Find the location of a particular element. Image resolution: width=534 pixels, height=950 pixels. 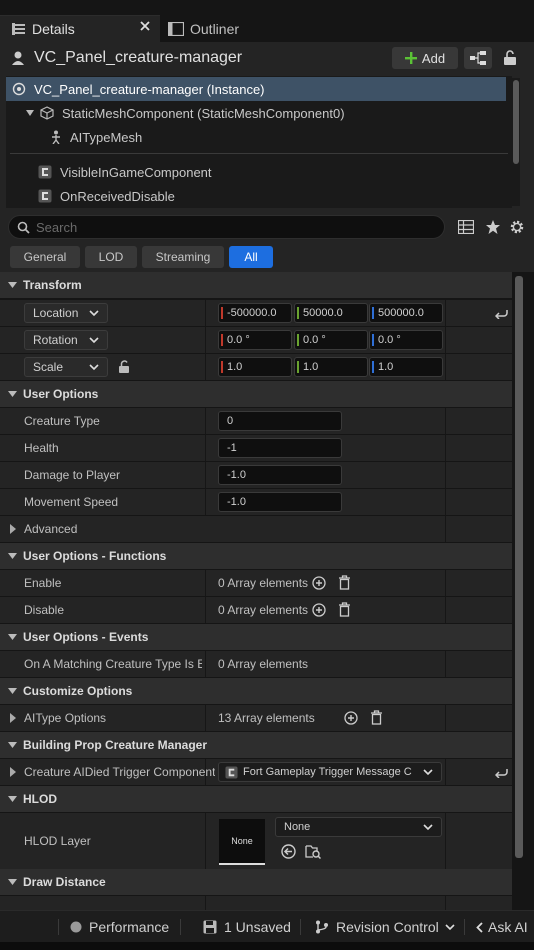

tab-outliner: Outliner is located at coordinates (217, 28).